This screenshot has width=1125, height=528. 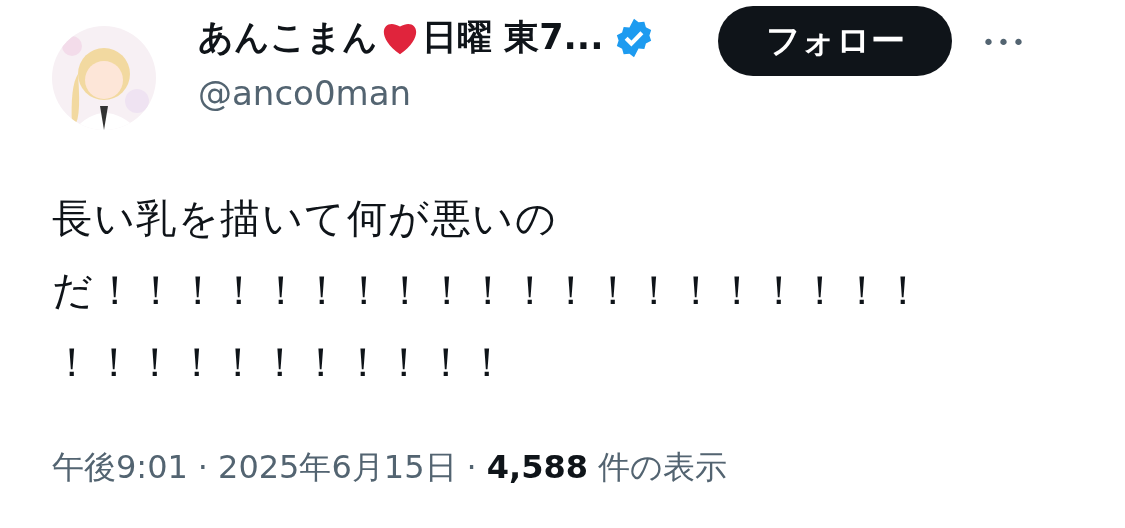 I want to click on post-text-line: 長い乳を描いて何が悪いの, so click(x=305, y=218).